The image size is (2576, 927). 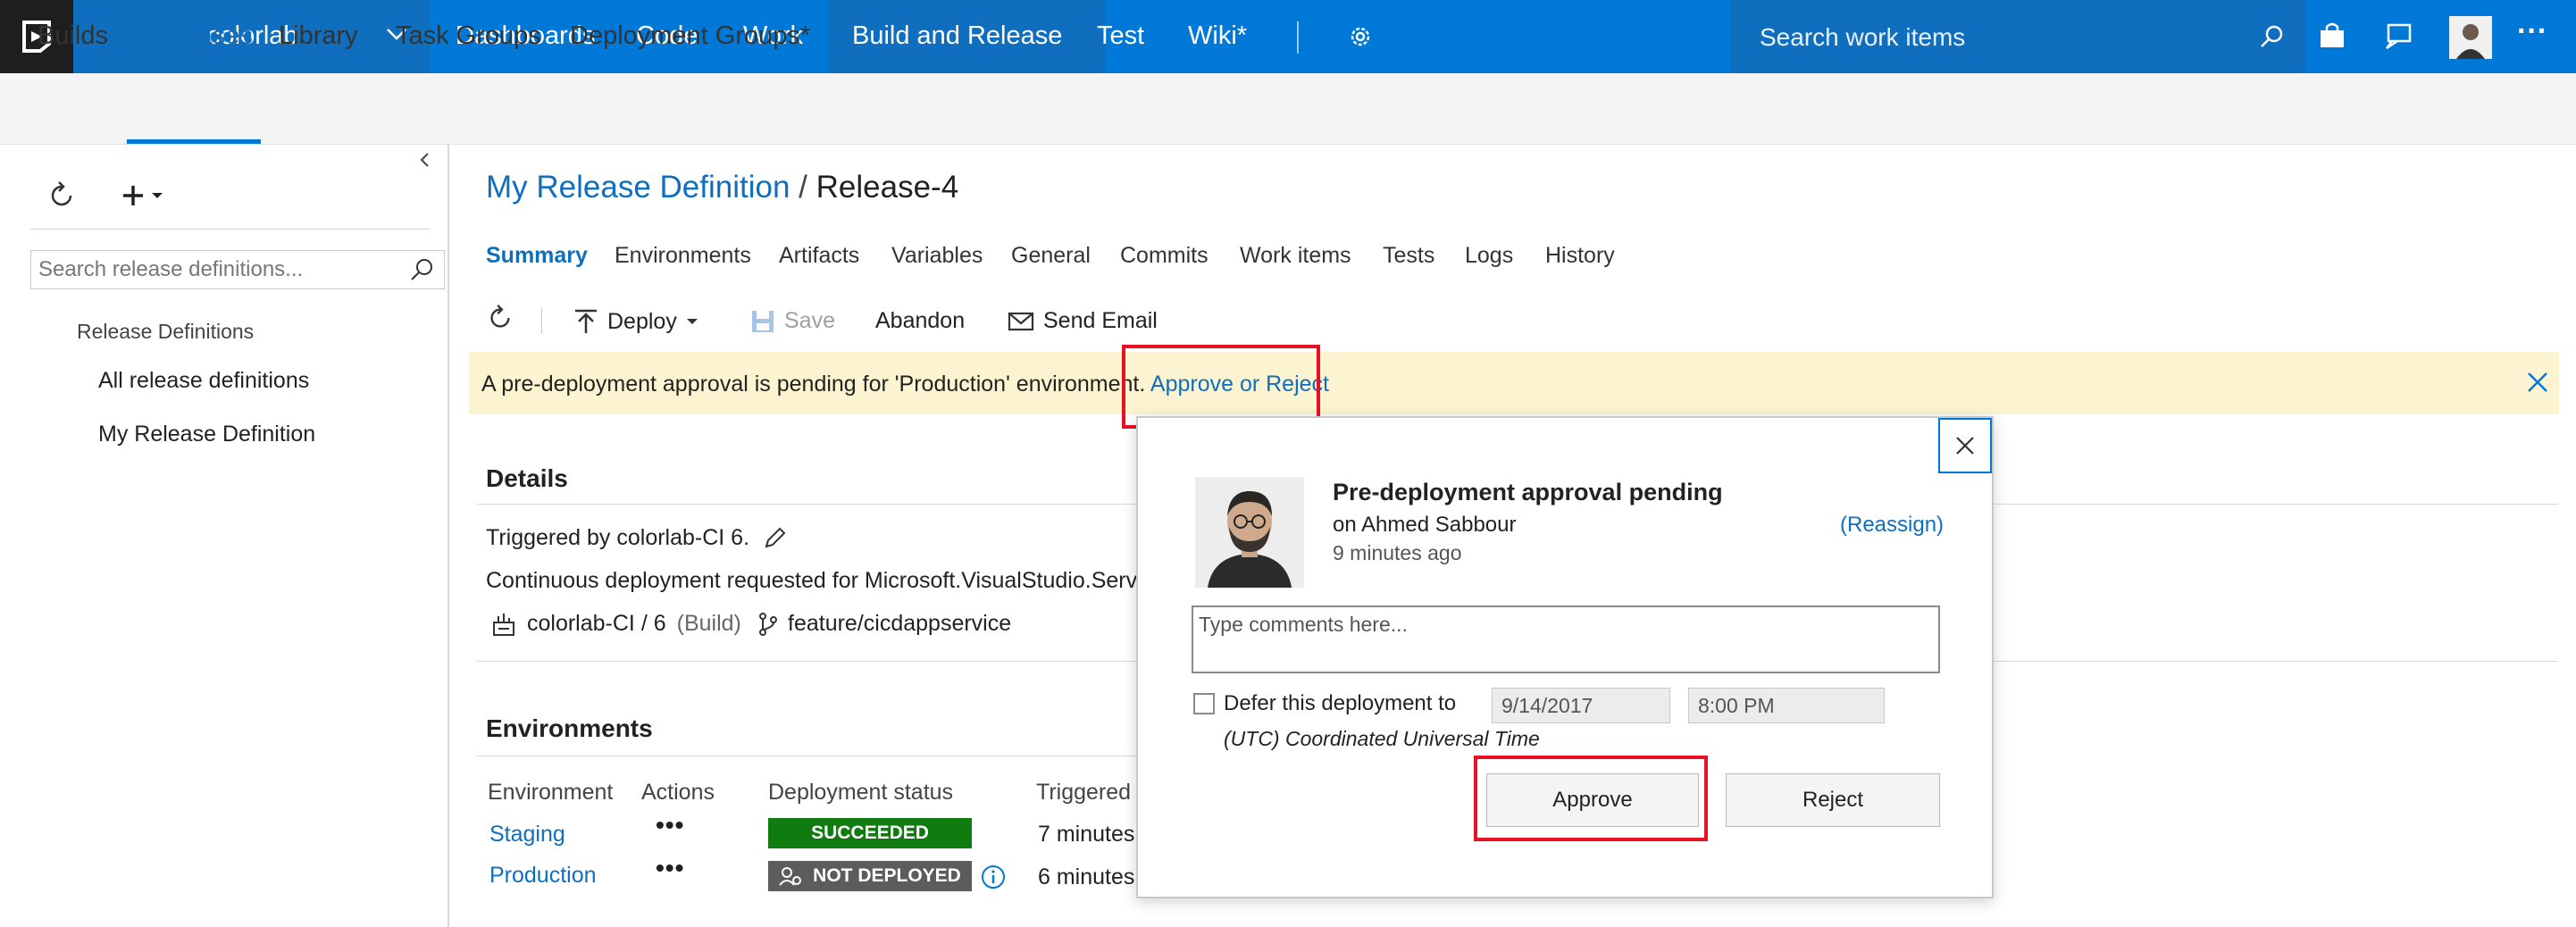 What do you see at coordinates (1528, 492) in the screenshot?
I see `dialog-title: Pre-deployment approval pending` at bounding box center [1528, 492].